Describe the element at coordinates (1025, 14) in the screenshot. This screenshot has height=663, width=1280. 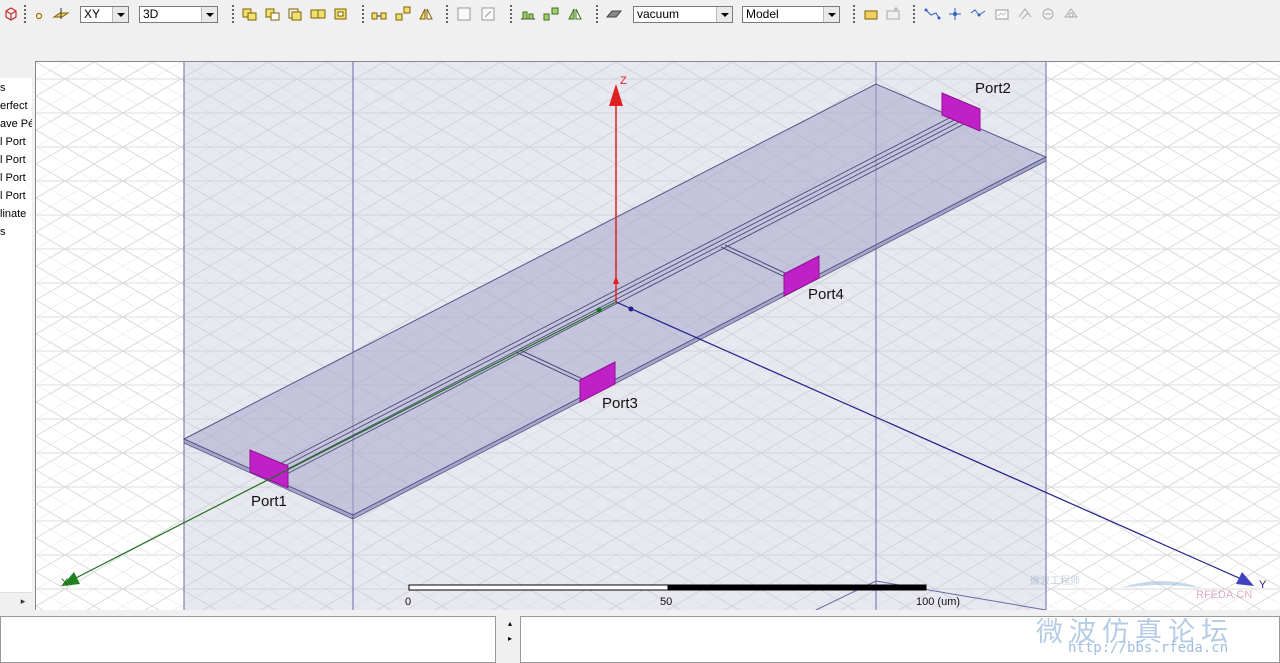
I see `field-overlay-icon` at that location.